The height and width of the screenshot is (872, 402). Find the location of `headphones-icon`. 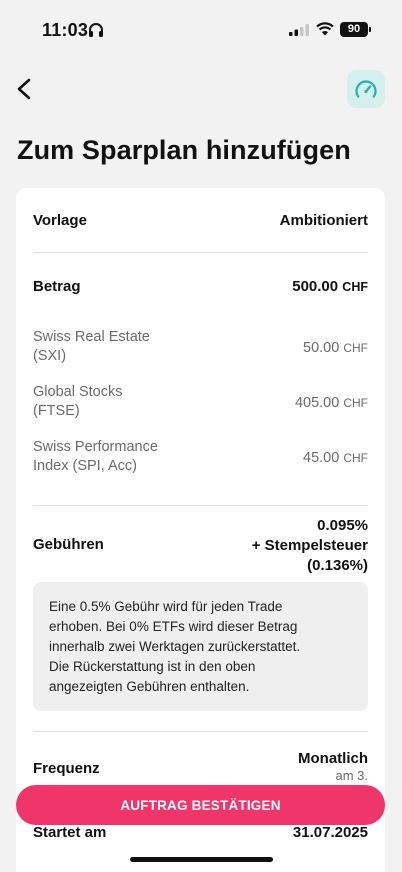

headphones-icon is located at coordinates (96, 30).